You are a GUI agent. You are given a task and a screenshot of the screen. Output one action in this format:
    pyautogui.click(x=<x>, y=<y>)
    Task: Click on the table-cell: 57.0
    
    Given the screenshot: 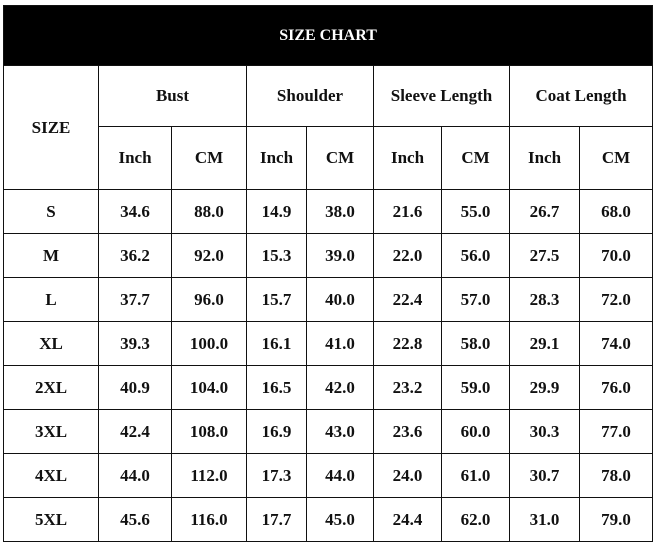 What is the action you would take?
    pyautogui.click(x=475, y=299)
    